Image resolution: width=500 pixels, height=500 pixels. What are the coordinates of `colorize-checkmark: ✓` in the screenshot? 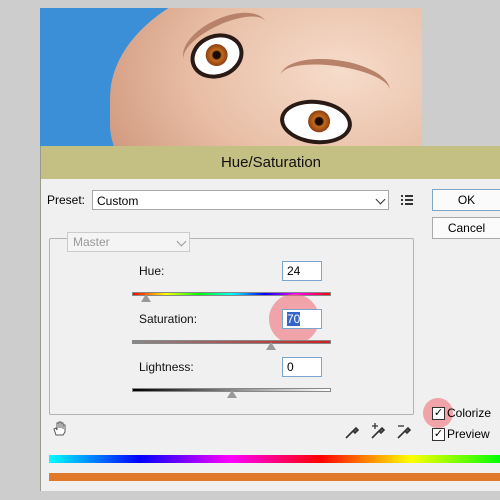 It's located at (438, 413).